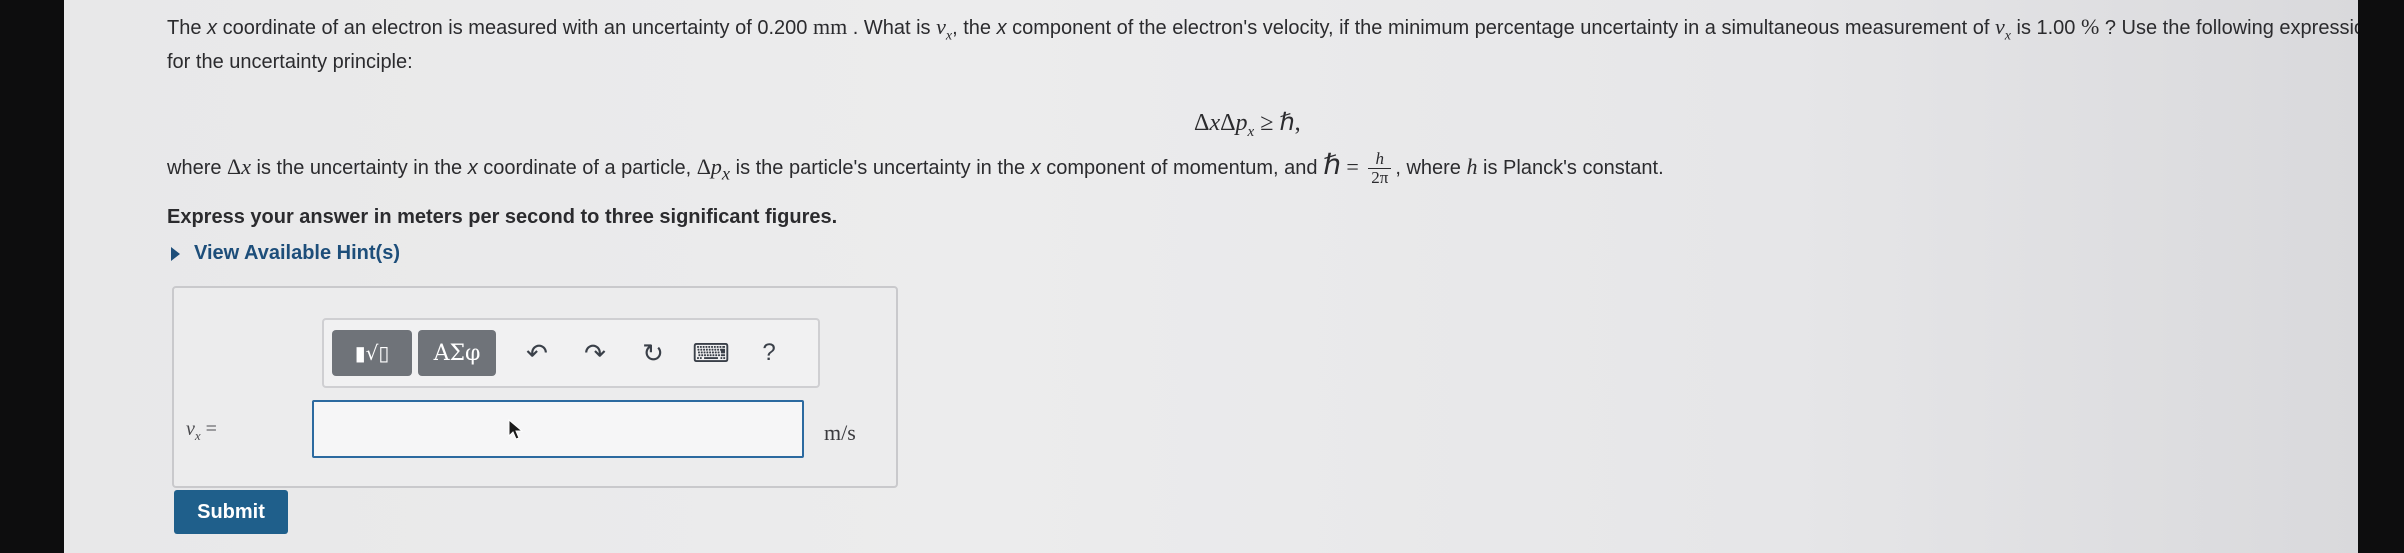  I want to click on math-toolbar: ▮√▯ ΑΣφ ↶ ↷ ↻ ⌨ ?, so click(571, 353).